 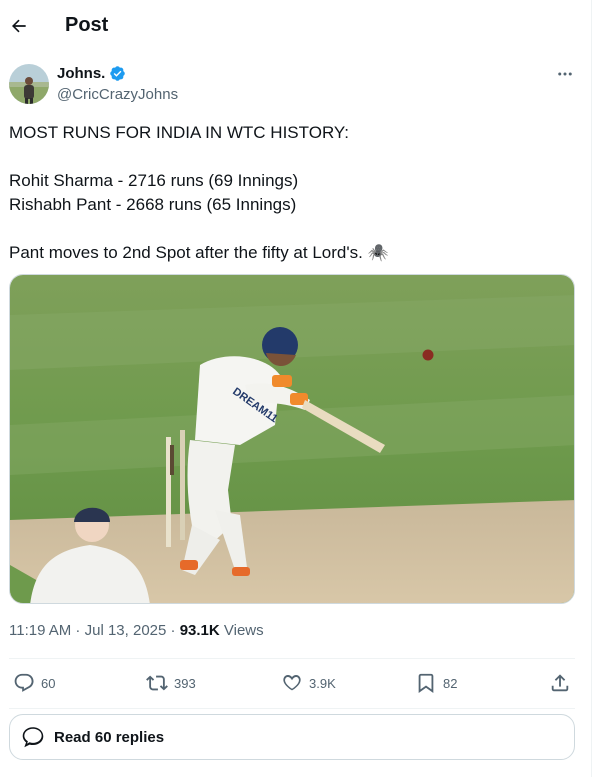 What do you see at coordinates (171, 683) in the screenshot?
I see `repost-button: 393` at bounding box center [171, 683].